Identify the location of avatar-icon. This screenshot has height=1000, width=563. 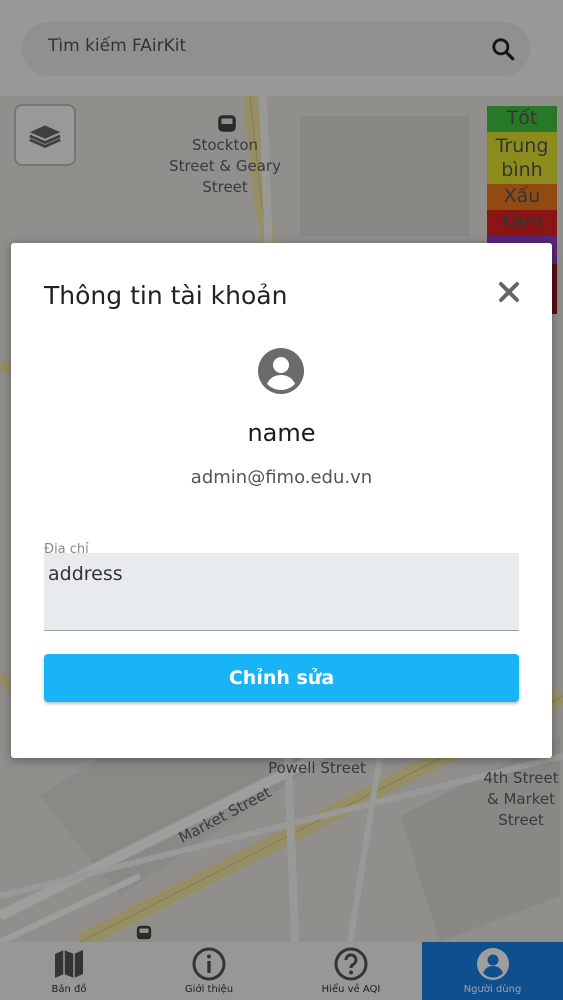
(281, 371).